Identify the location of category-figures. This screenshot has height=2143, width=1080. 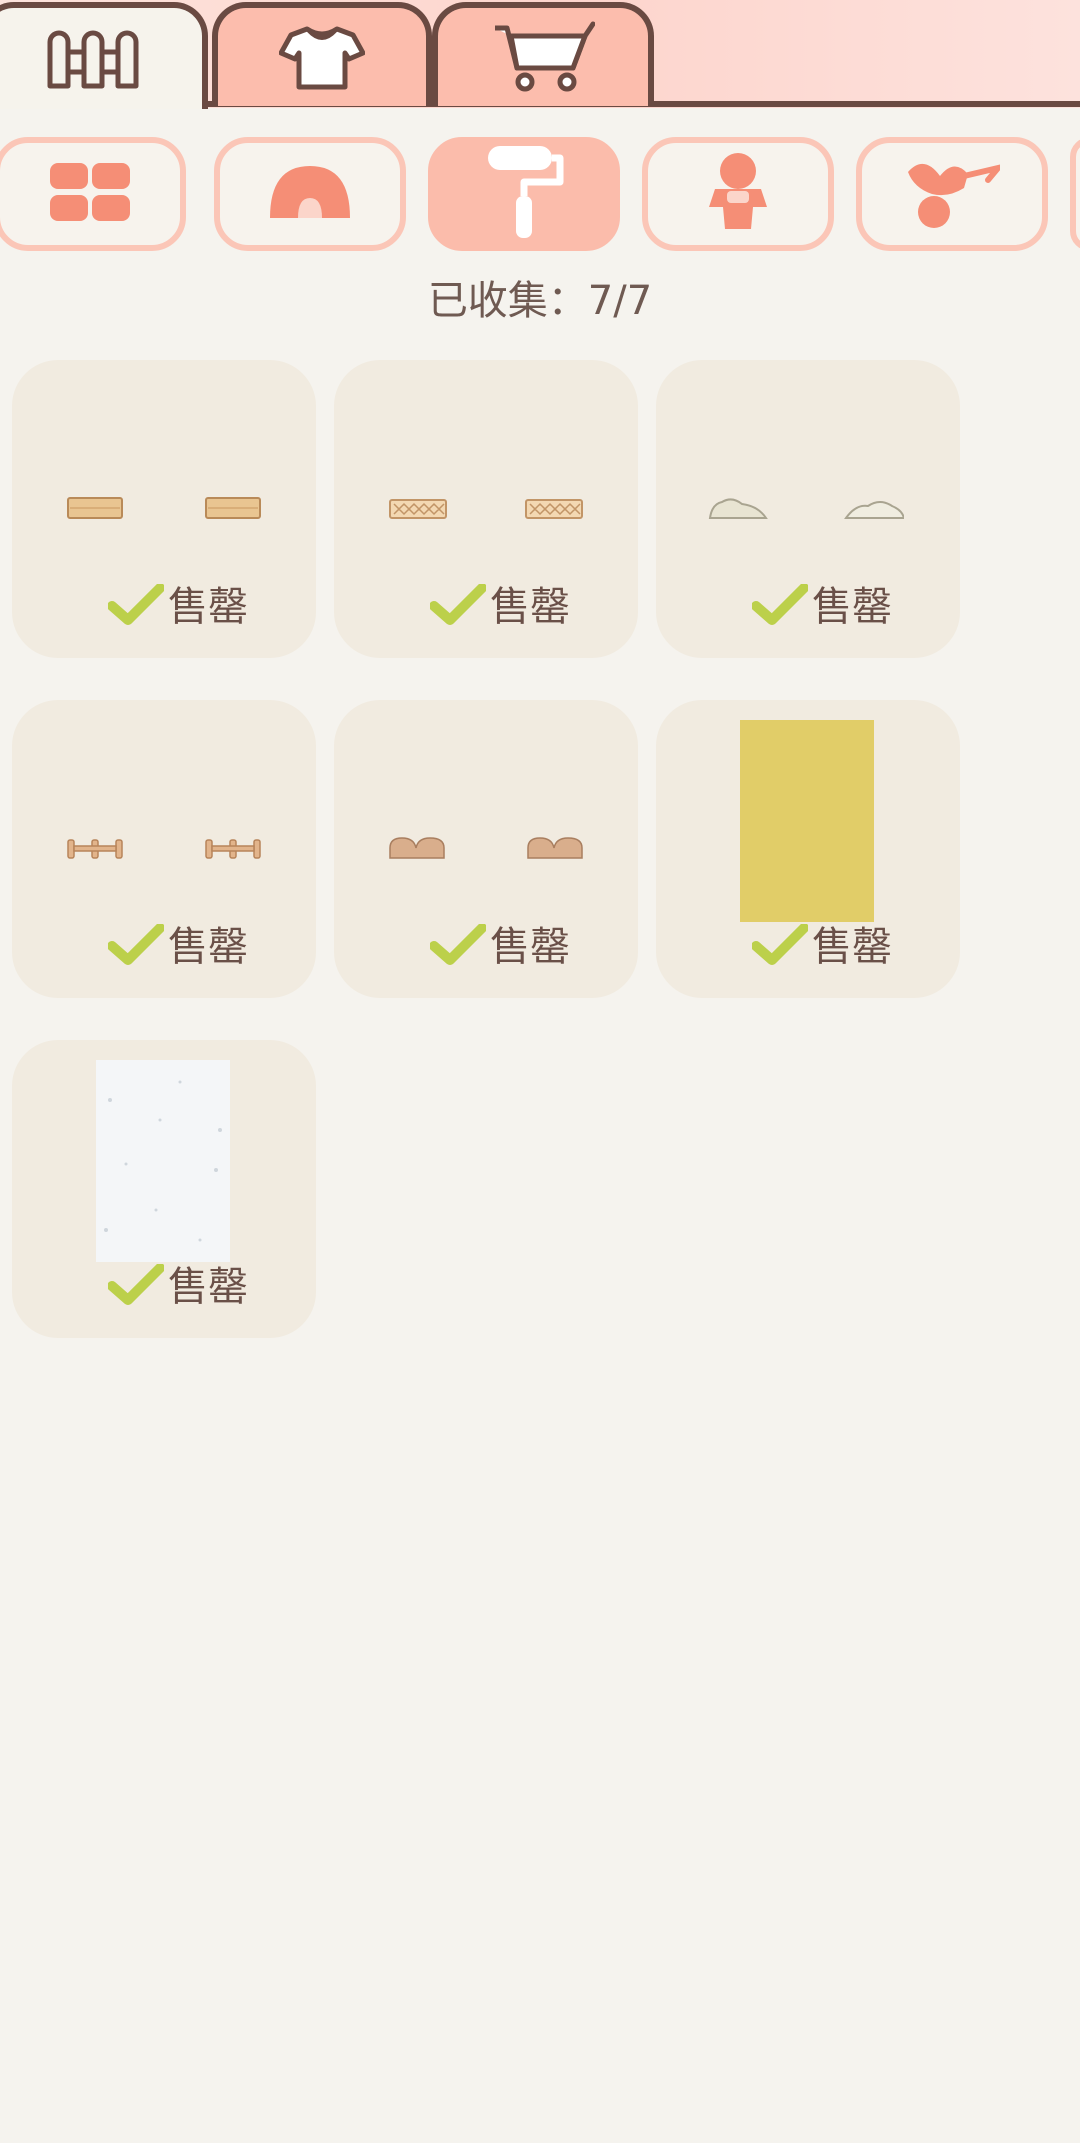
(738, 194).